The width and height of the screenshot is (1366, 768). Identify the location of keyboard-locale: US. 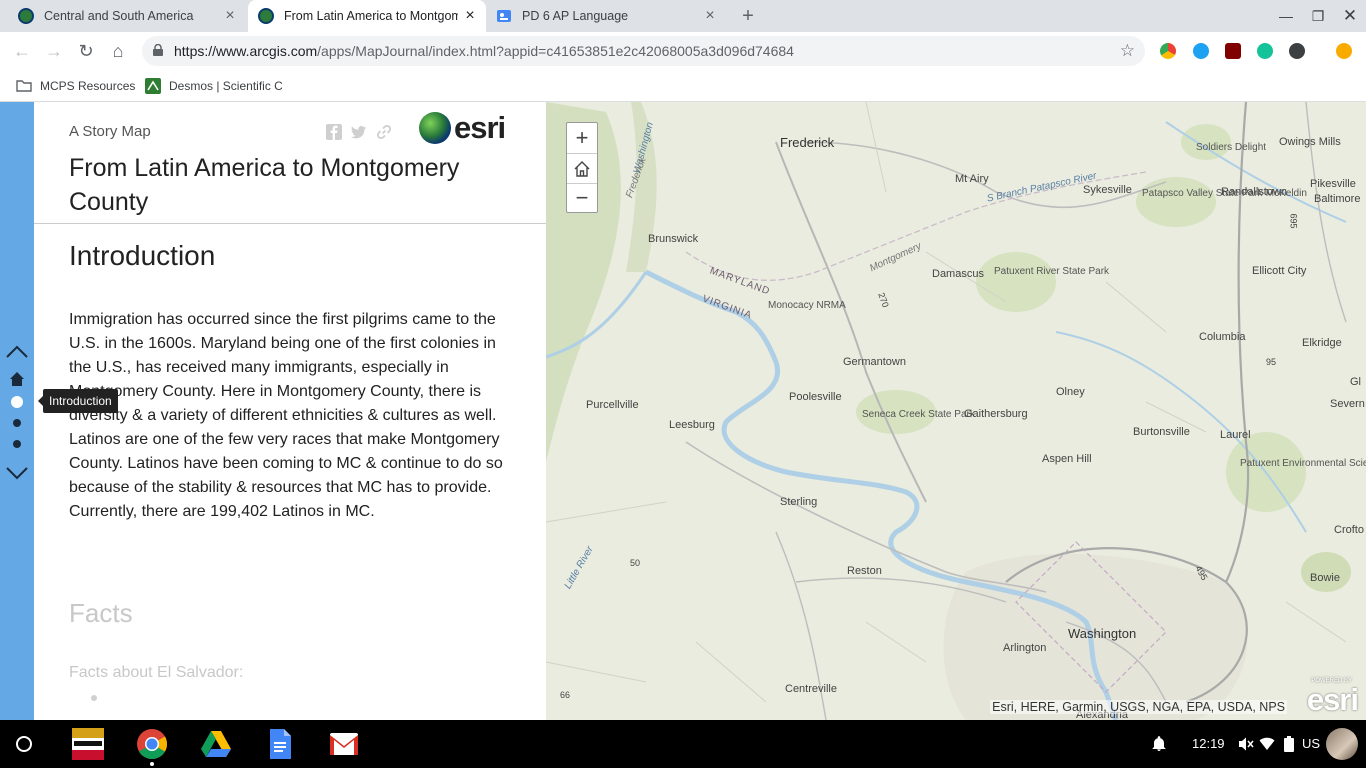
(1311, 744).